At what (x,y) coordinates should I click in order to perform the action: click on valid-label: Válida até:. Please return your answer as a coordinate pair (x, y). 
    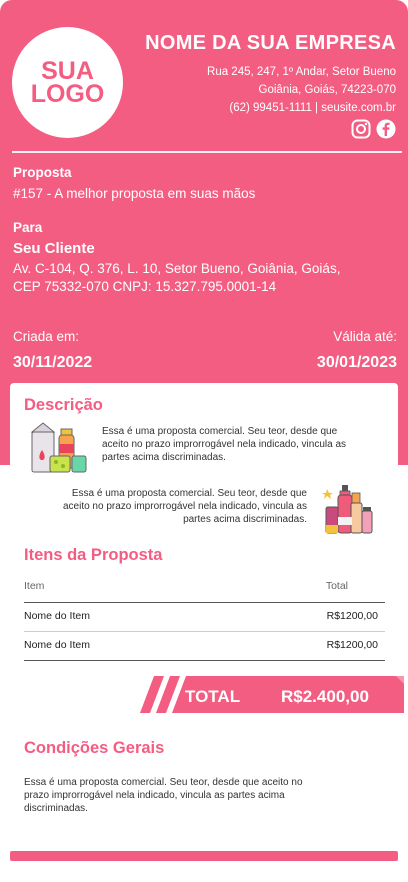
    Looking at the image, I should click on (365, 336).